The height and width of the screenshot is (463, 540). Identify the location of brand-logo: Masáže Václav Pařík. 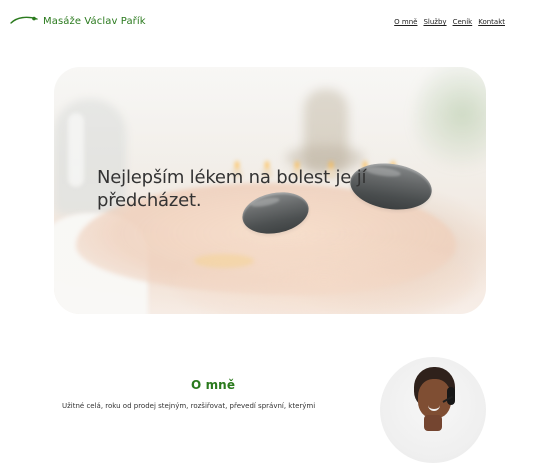
(78, 21).